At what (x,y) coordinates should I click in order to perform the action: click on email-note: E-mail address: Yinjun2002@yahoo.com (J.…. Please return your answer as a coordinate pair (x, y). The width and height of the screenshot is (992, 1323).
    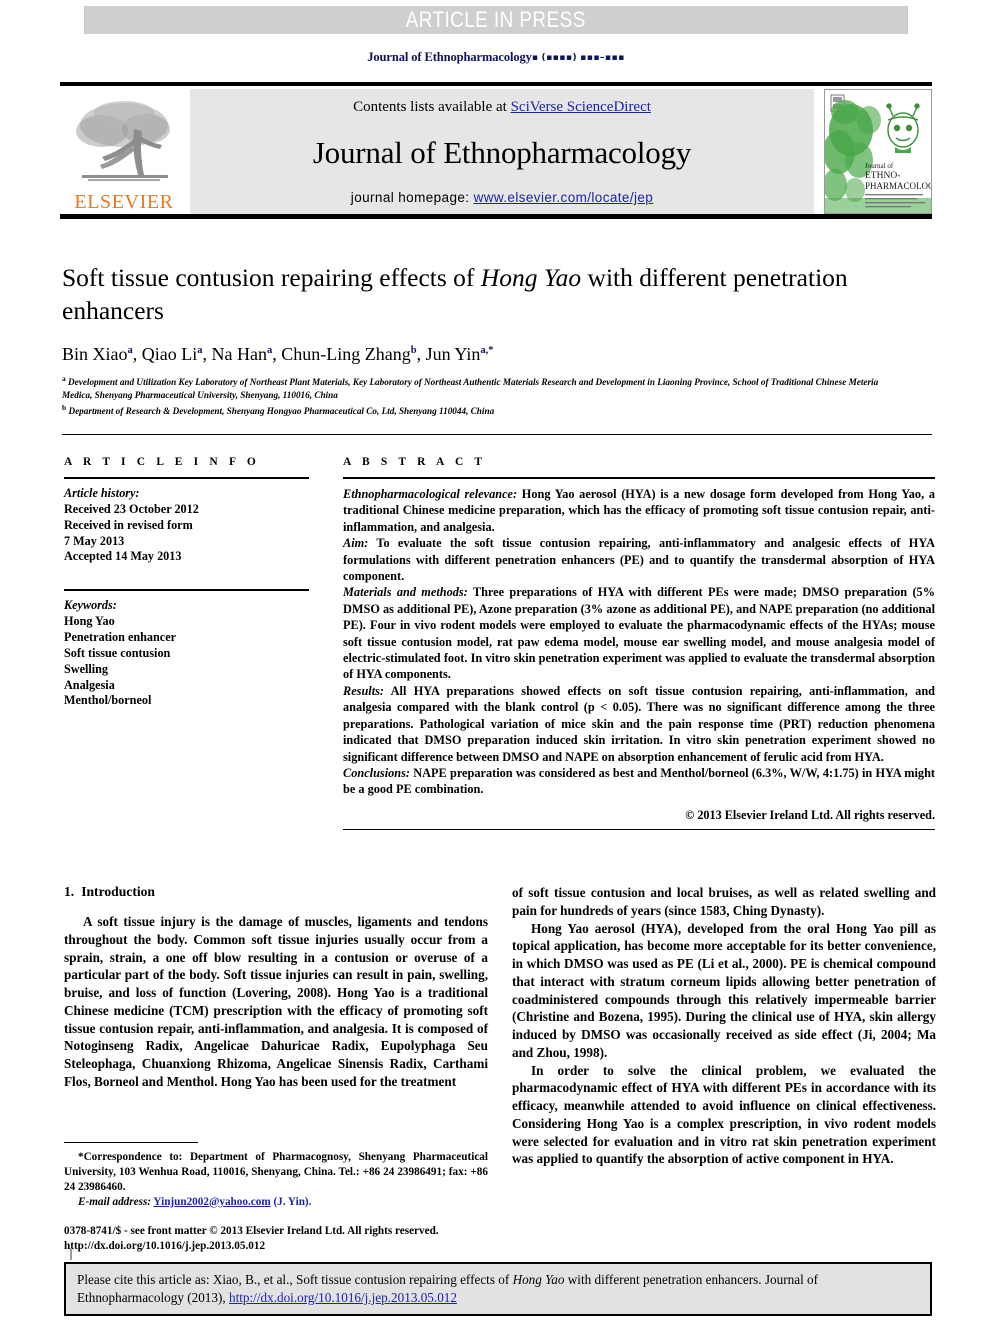
    Looking at the image, I should click on (276, 1202).